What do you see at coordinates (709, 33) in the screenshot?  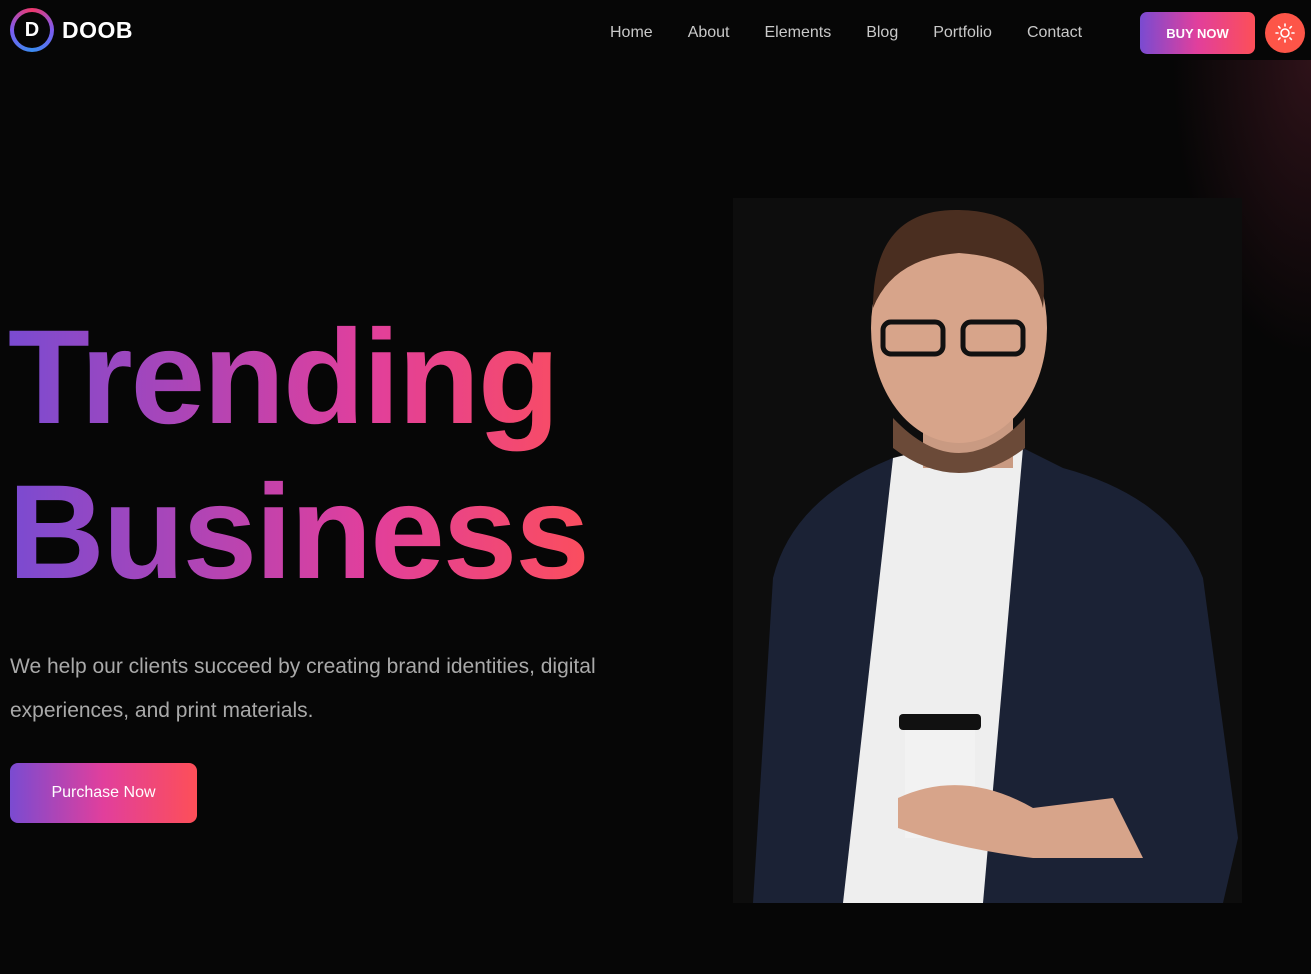 I see `nav-about: About` at bounding box center [709, 33].